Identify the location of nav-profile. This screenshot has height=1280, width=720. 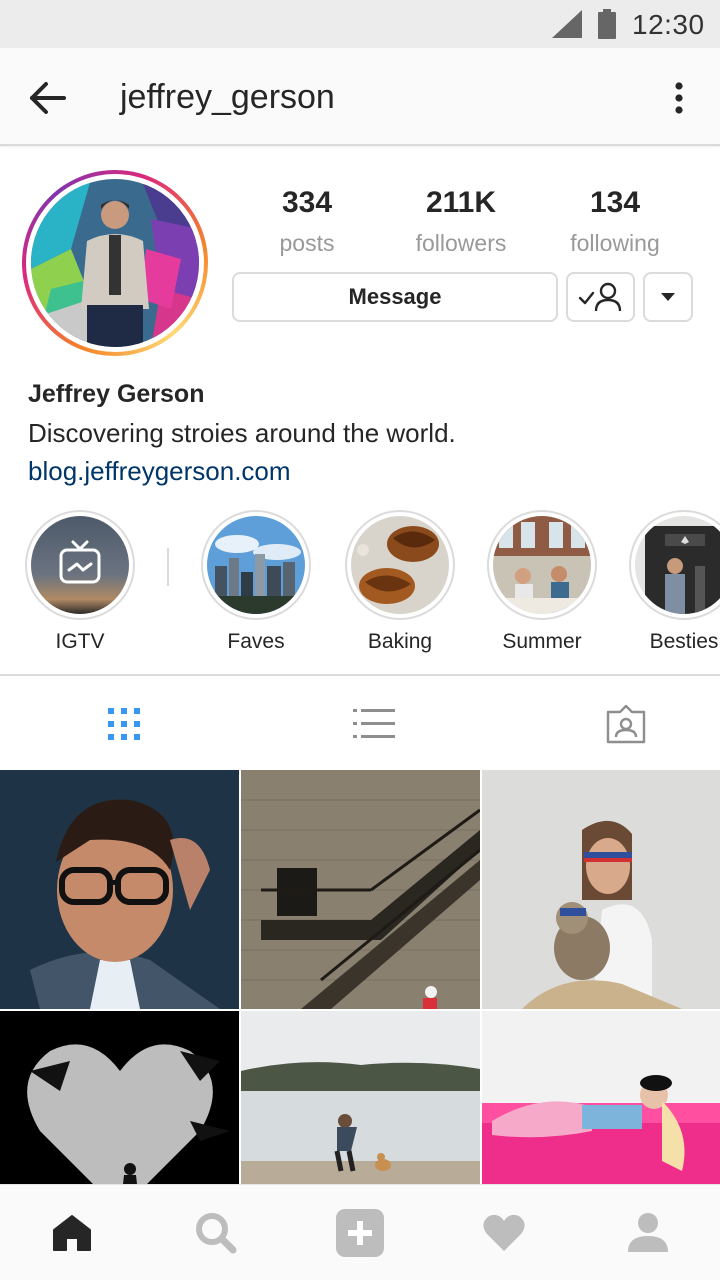
(648, 1233).